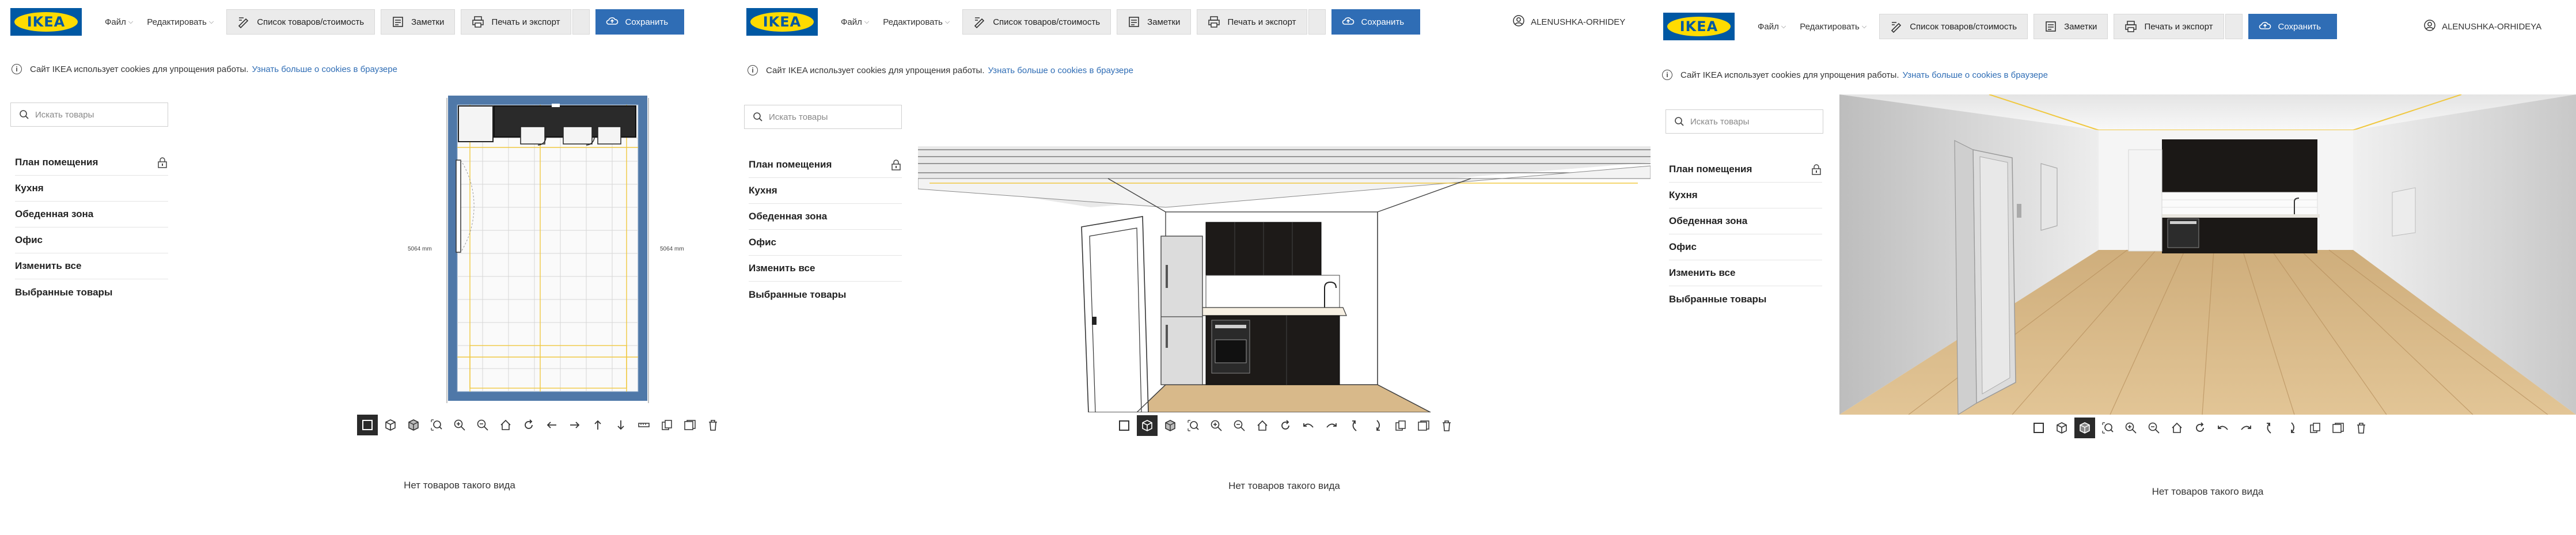 The width and height of the screenshot is (2576, 535). I want to click on fridge-plan, so click(476, 123).